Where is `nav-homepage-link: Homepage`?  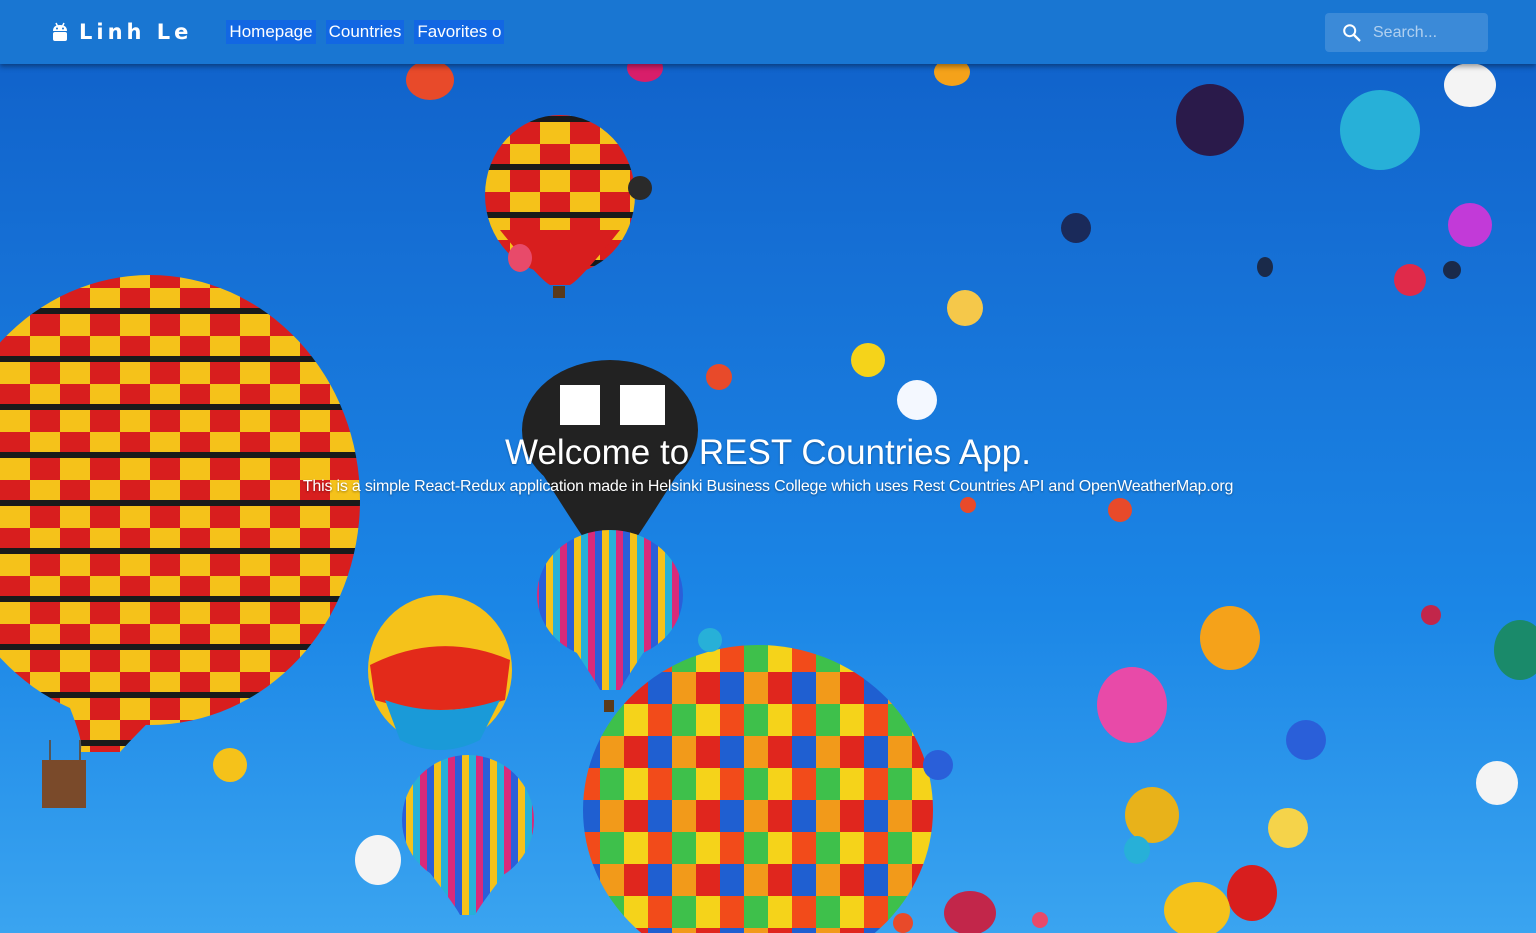
nav-homepage-link: Homepage is located at coordinates (271, 32).